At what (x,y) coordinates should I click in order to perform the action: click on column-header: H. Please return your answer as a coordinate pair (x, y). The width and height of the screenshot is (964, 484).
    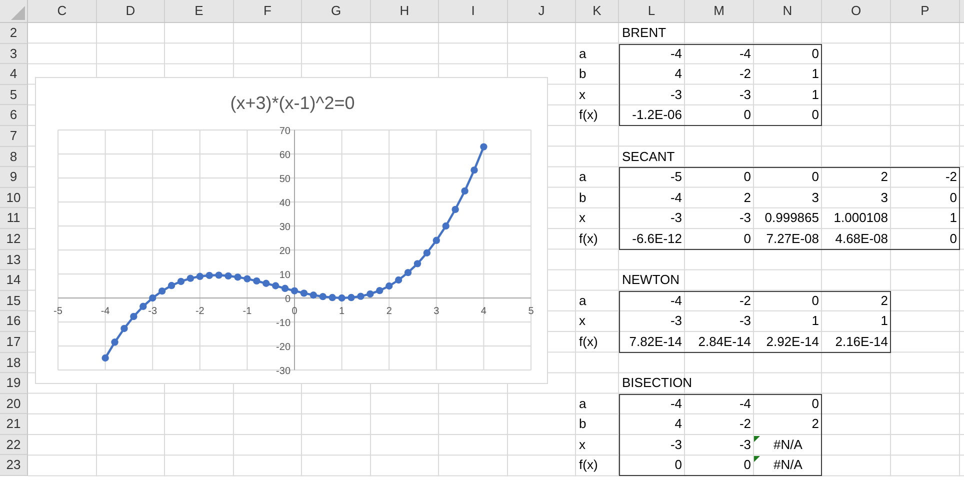
    Looking at the image, I should click on (405, 11).